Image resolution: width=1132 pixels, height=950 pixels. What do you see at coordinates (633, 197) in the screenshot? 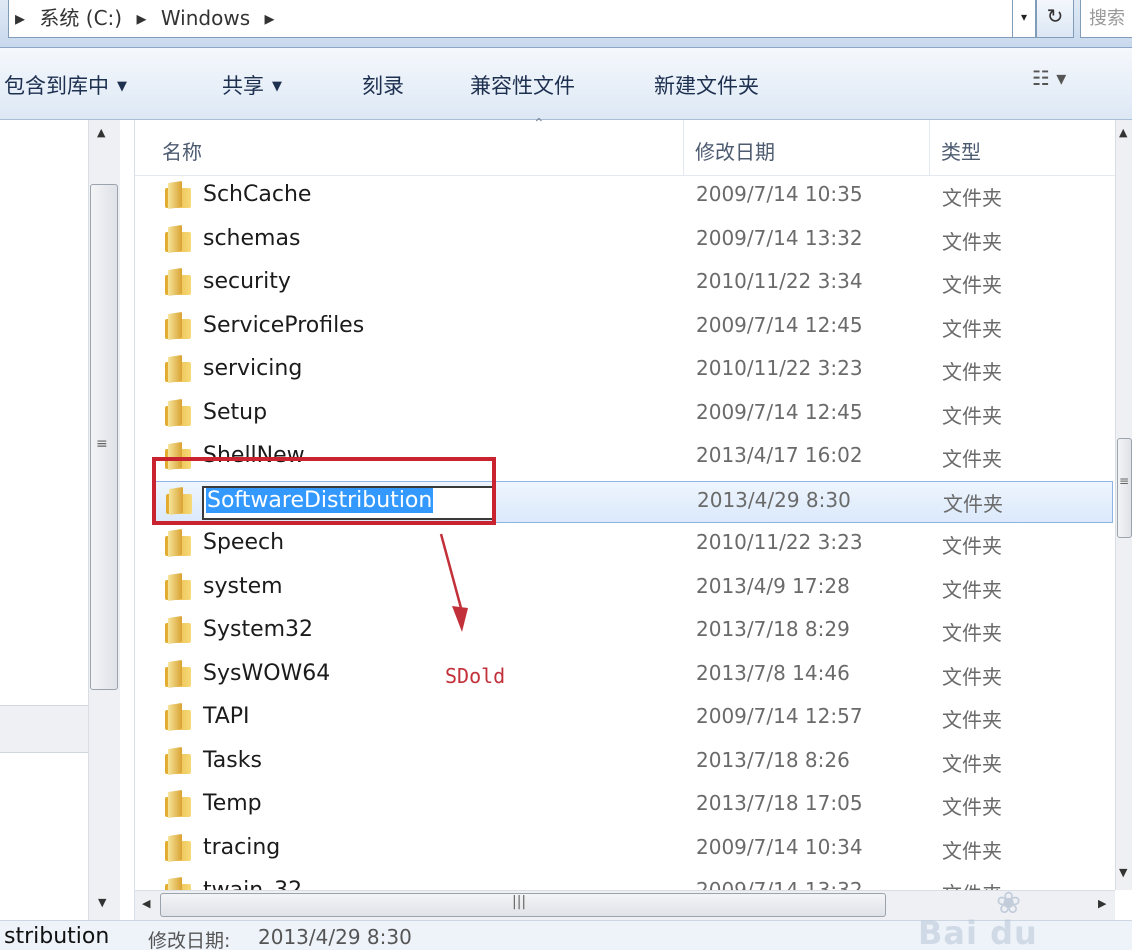
I see `table-row: SchCache 2009/7/14 10:35 文件夹` at bounding box center [633, 197].